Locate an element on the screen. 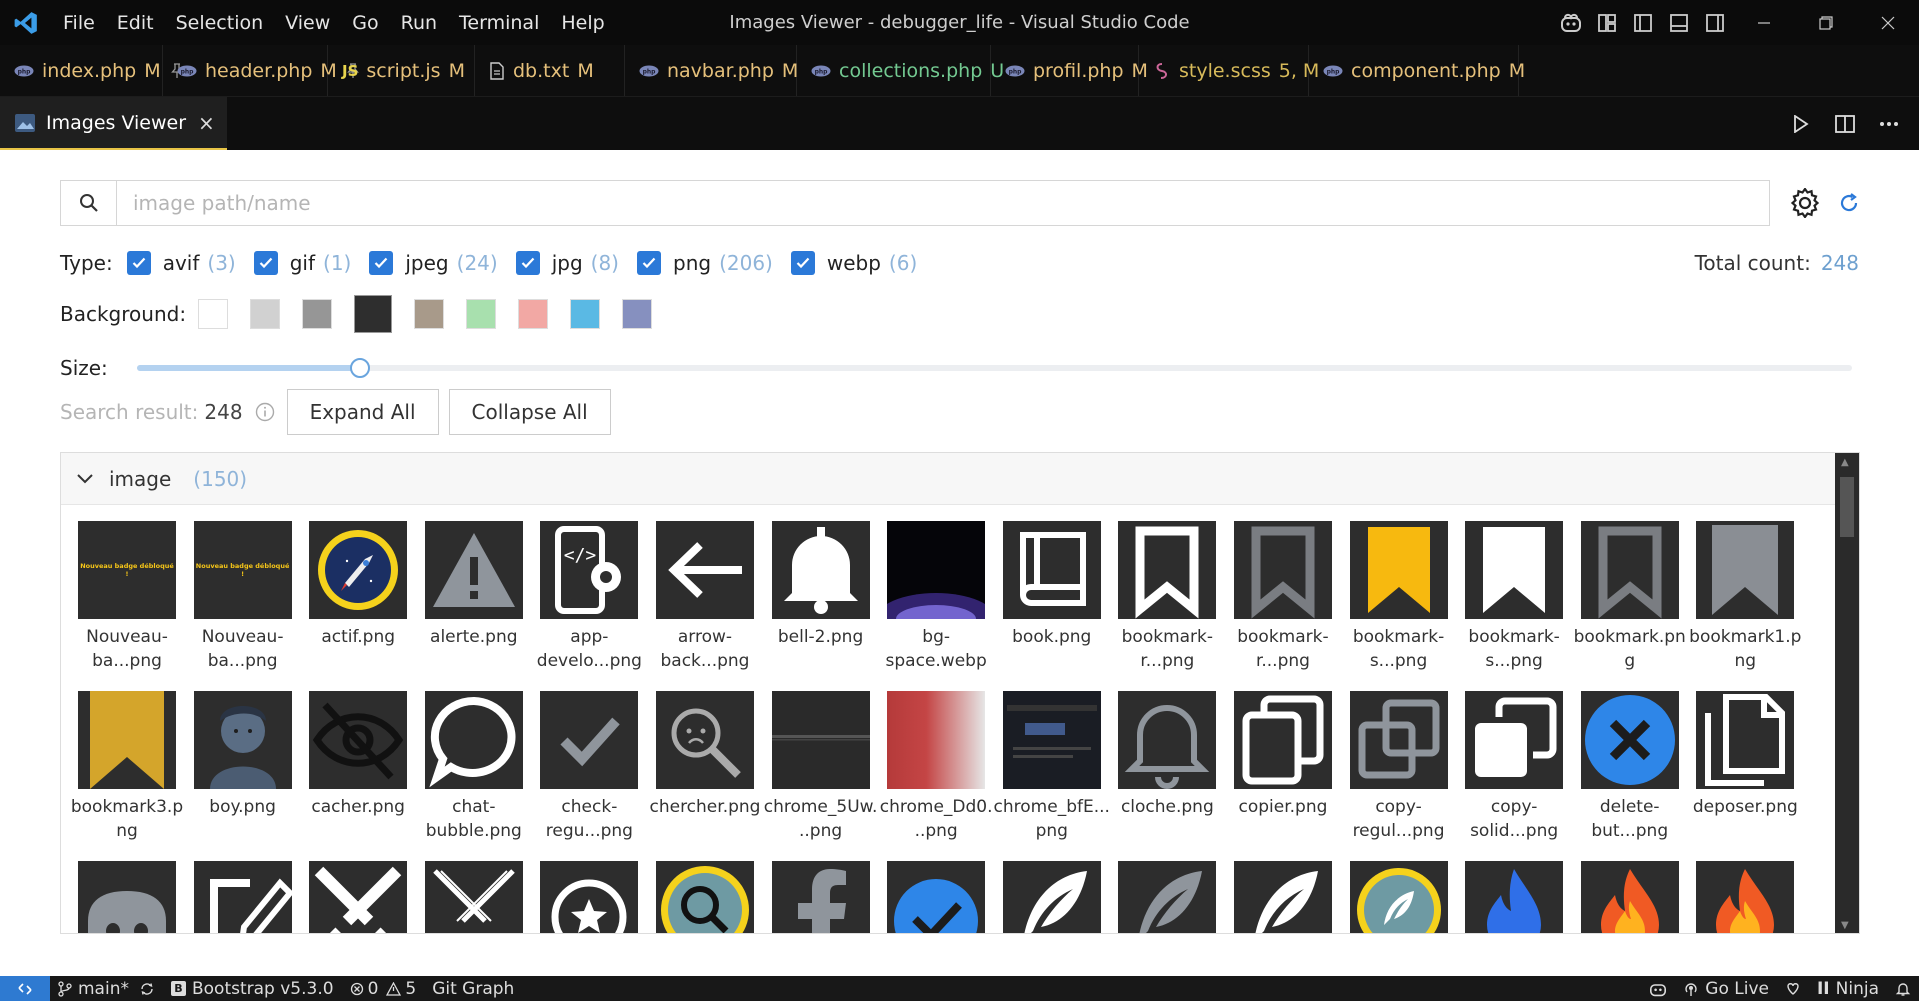  image-card: deposer.png is located at coordinates (1745, 770).